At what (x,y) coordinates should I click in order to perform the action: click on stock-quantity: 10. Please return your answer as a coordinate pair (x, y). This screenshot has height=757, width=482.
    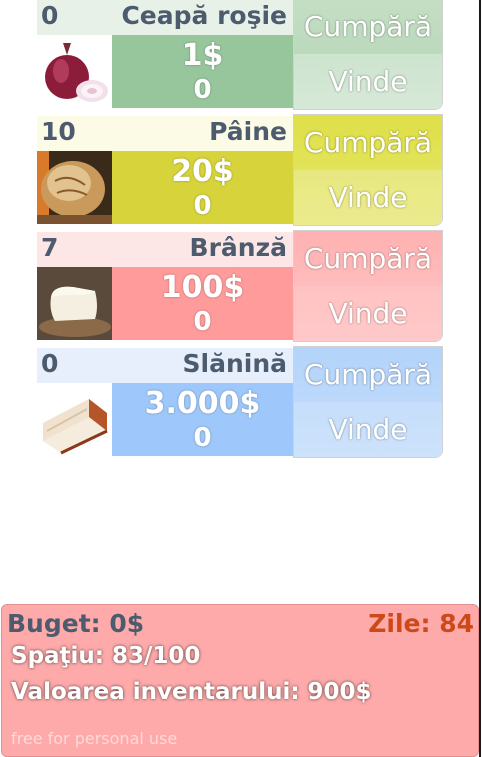
    Looking at the image, I should click on (58, 131).